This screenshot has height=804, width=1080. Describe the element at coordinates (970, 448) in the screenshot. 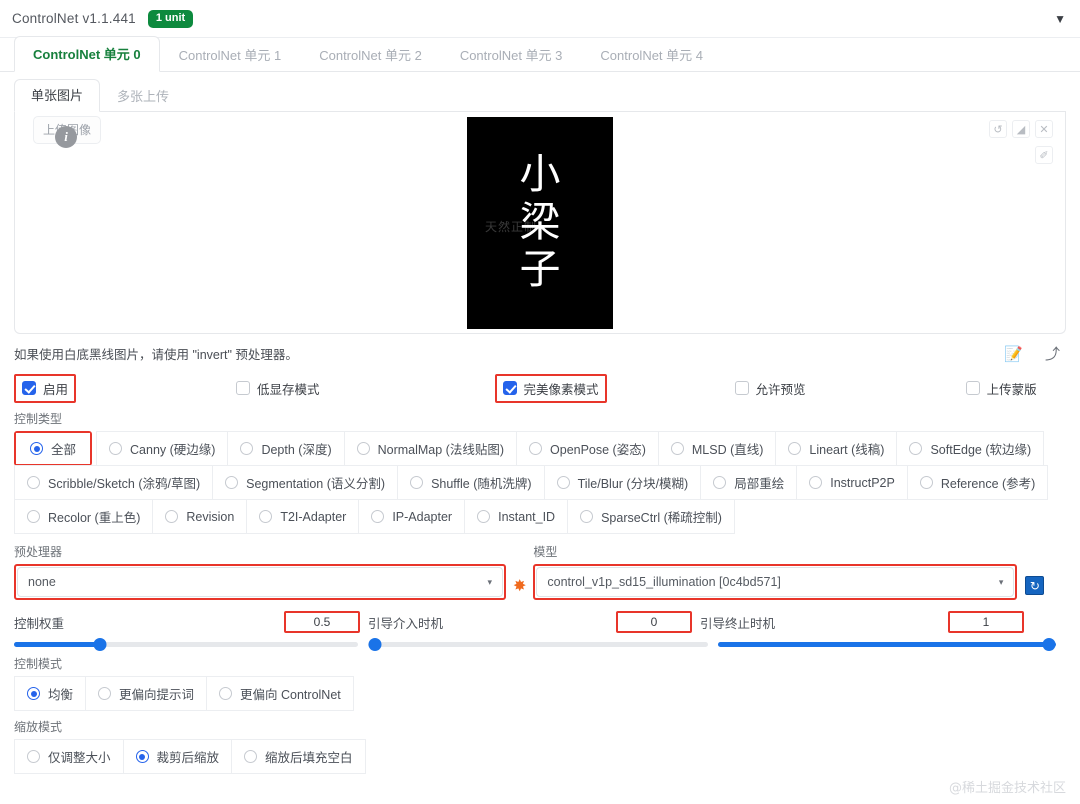

I see `radio-control-type-softedge: SoftEdge (软边缘)` at that location.